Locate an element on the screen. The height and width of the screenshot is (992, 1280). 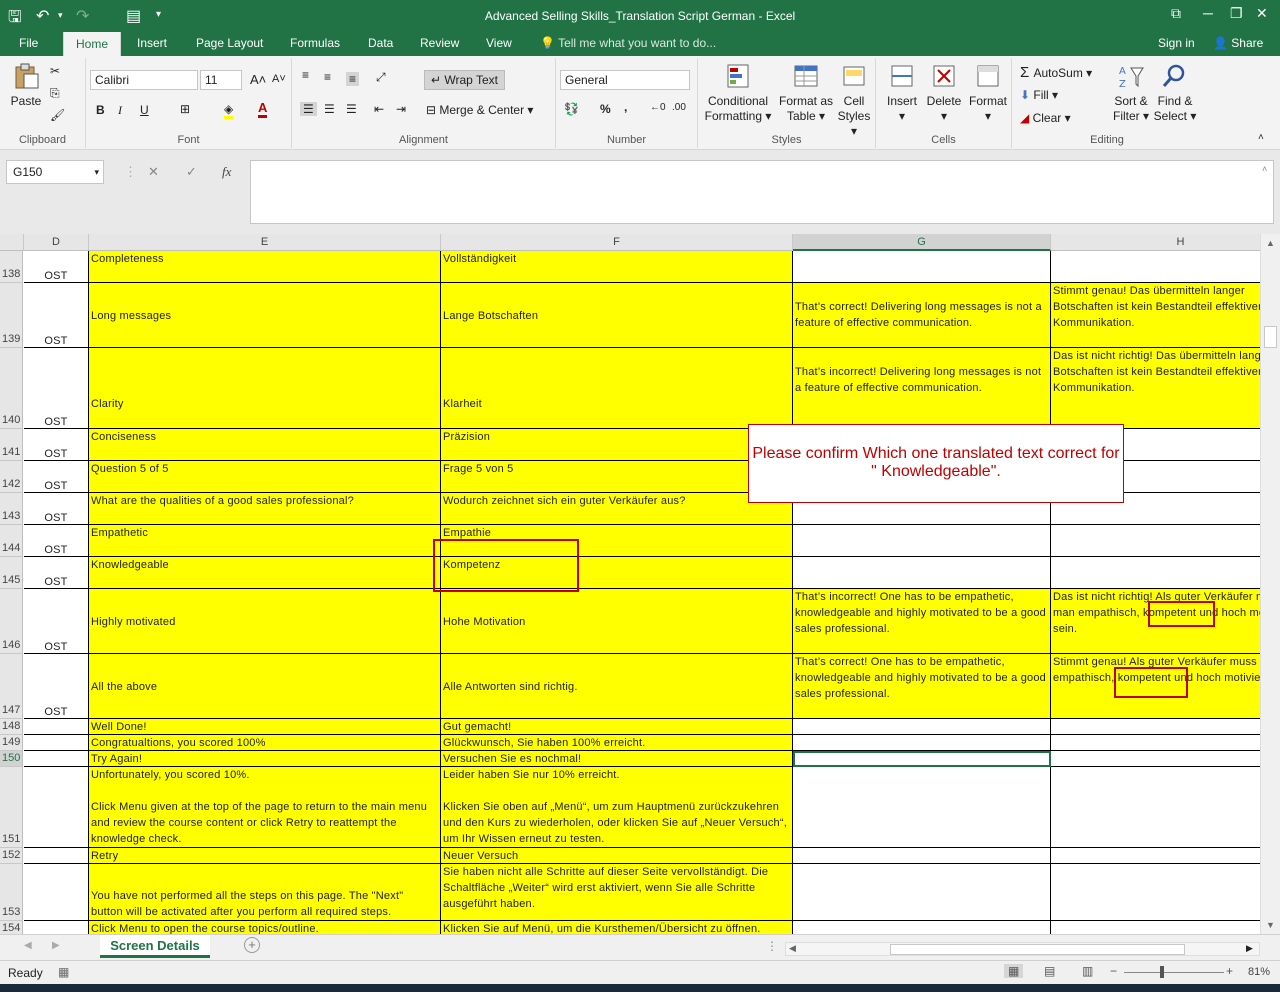
font-color-icon: A is located at coordinates (263, 109).